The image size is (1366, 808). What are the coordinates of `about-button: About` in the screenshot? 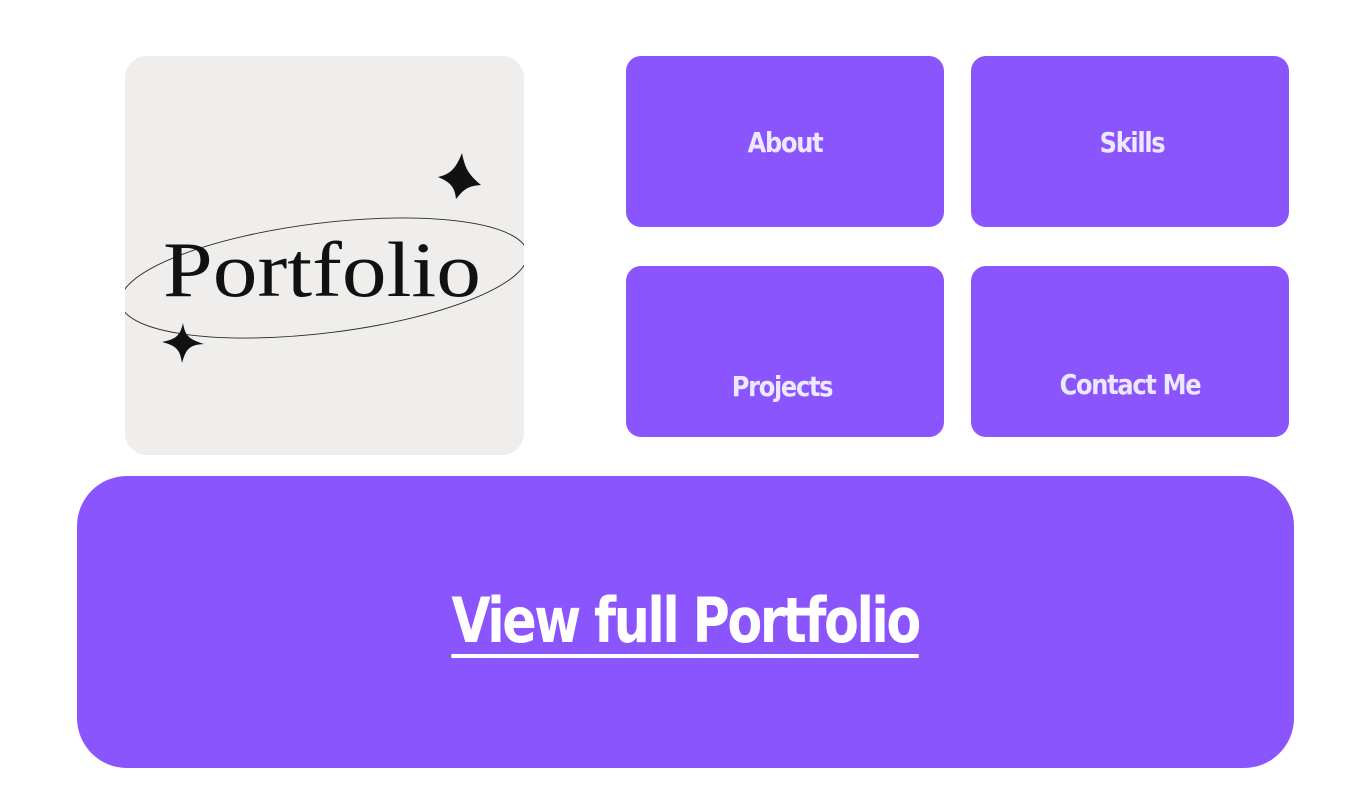 It's located at (785, 141).